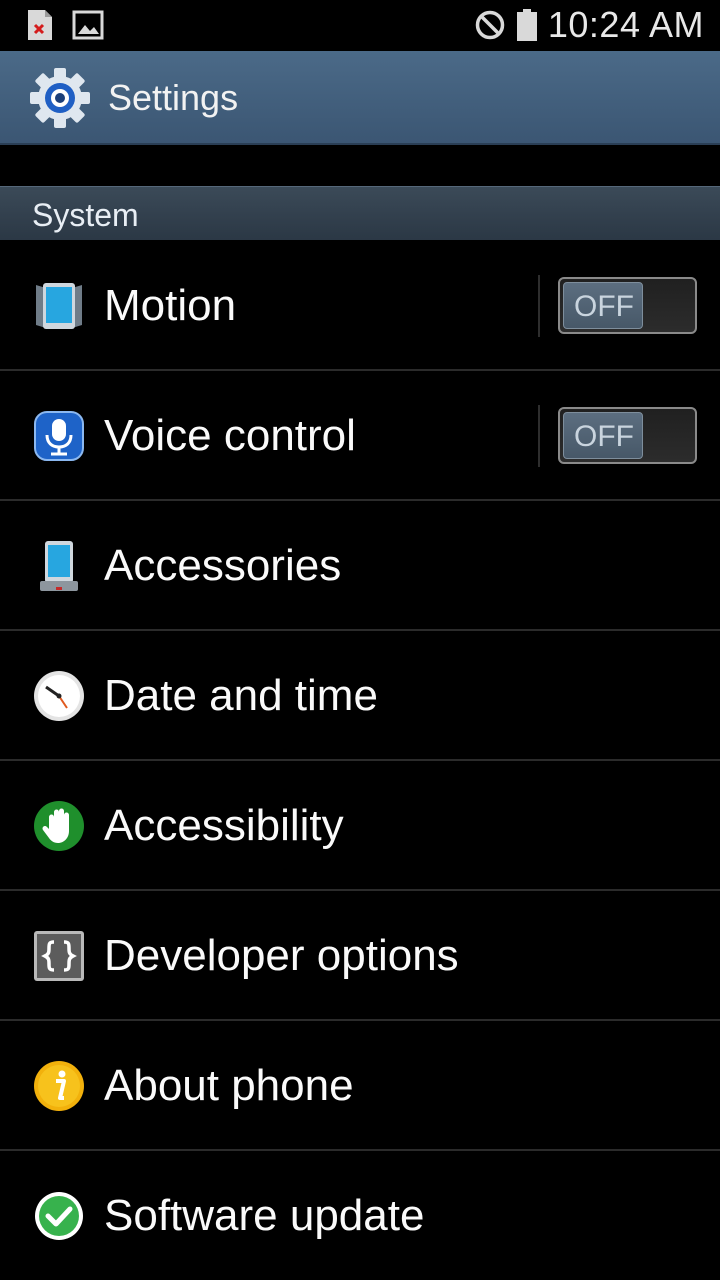  I want to click on status-indicators: 10:24 AM, so click(589, 25).